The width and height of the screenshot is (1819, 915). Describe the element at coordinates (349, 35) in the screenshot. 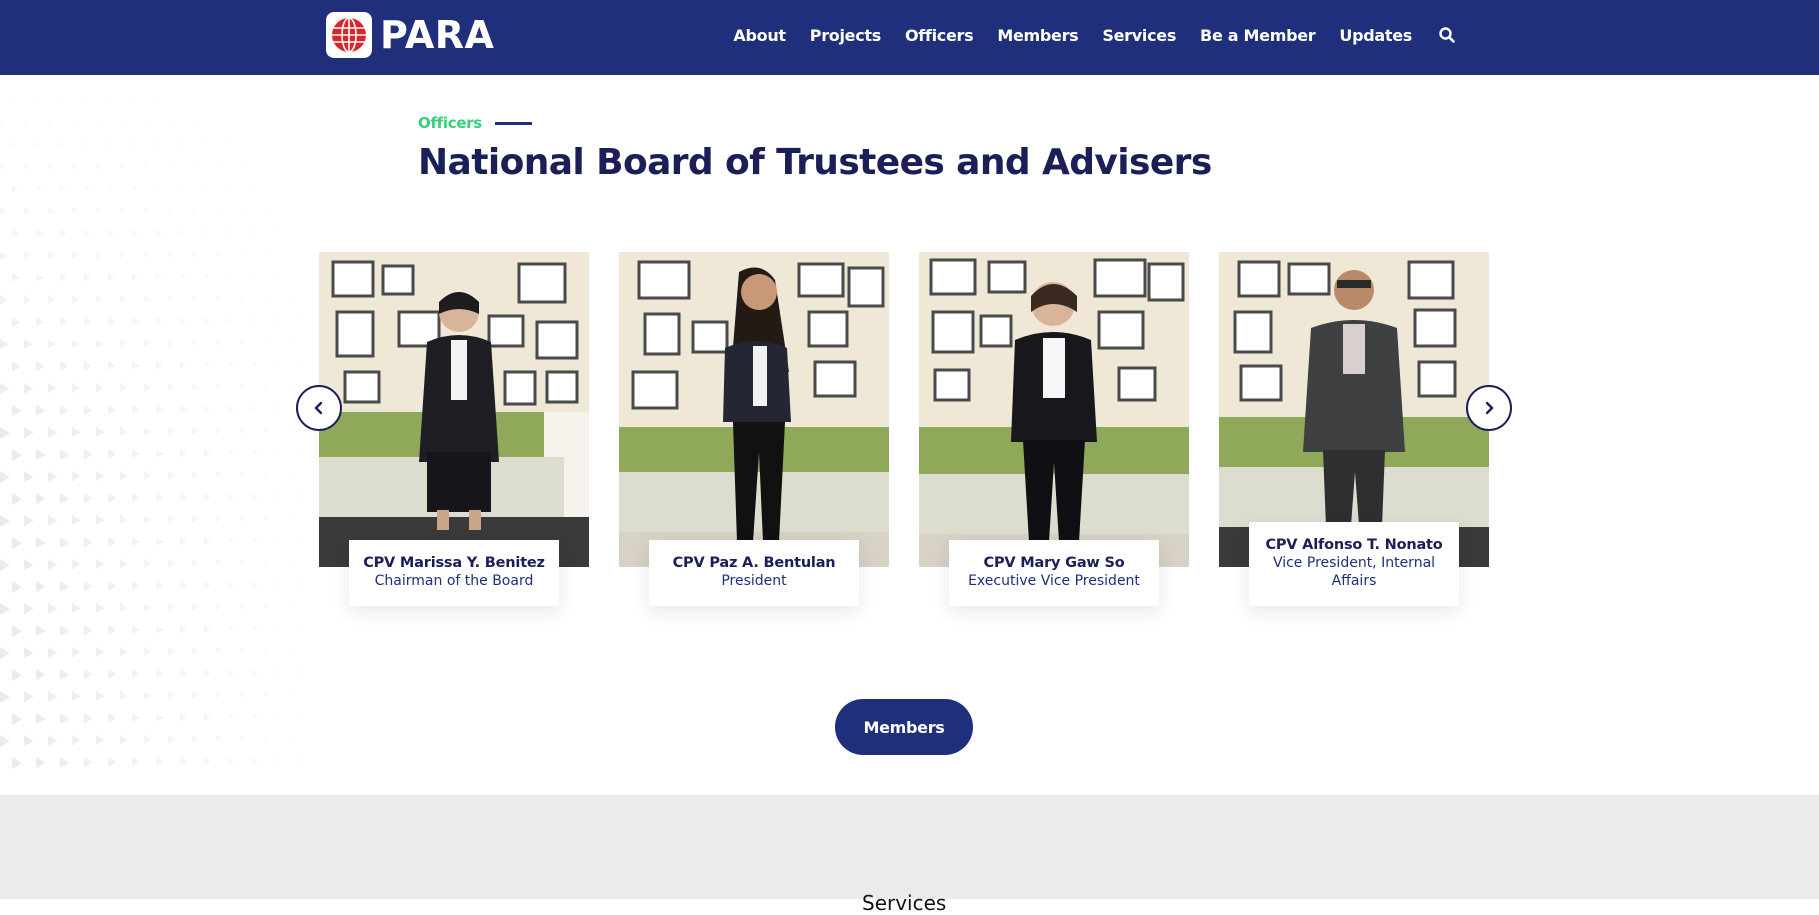

I see `globe-logo-icon` at that location.